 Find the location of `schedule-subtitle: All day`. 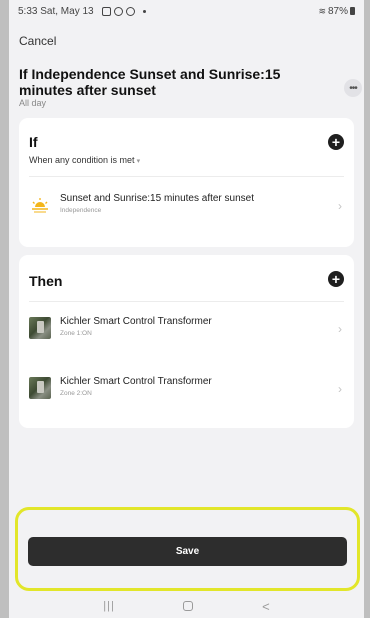

schedule-subtitle: All day is located at coordinates (33, 103).